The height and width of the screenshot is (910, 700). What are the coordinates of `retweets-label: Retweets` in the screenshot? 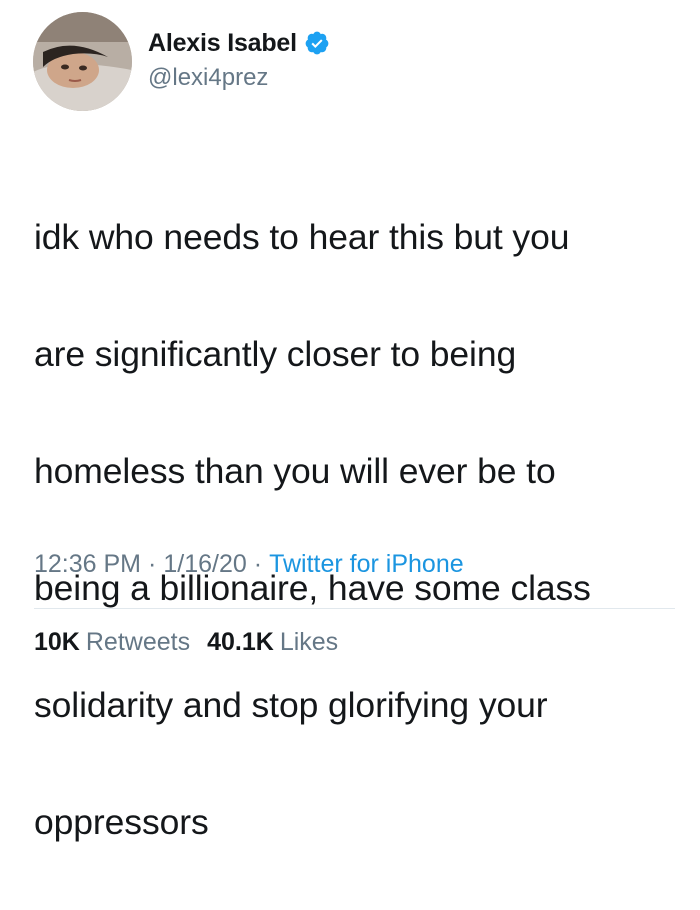 It's located at (138, 642).